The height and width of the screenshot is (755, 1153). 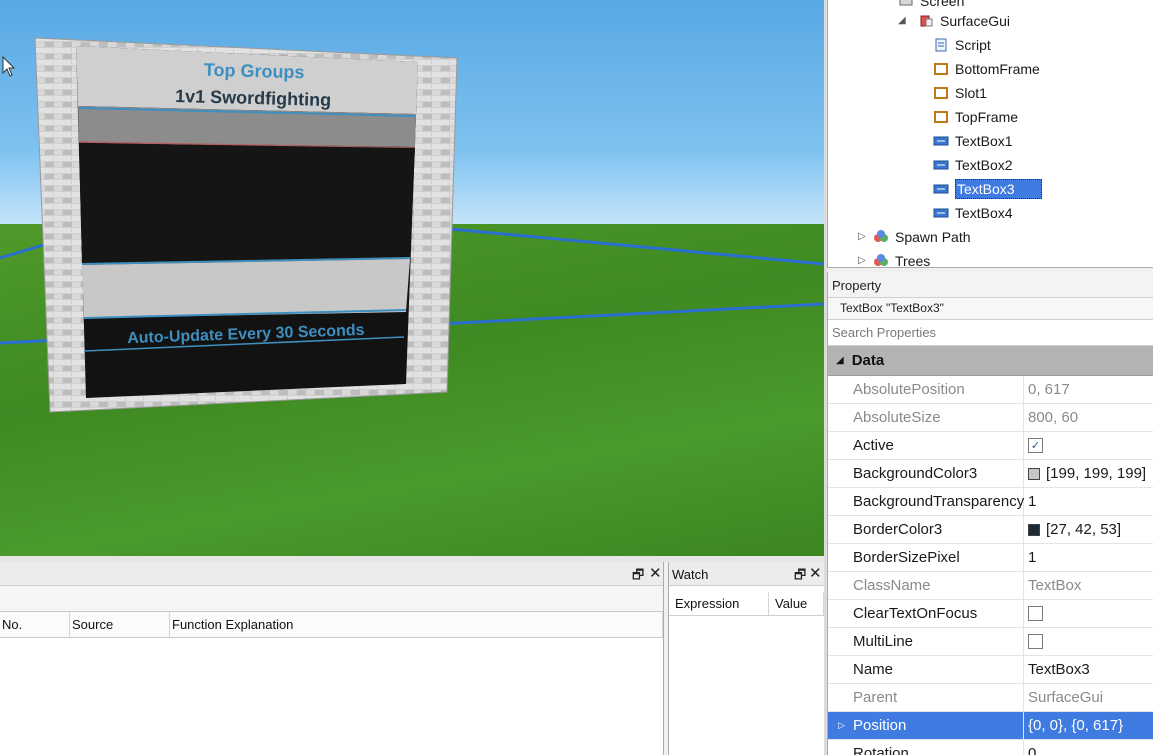 I want to click on property-row-backgroundtransparency: BackgroundTransparency 1, so click(x=990, y=502).